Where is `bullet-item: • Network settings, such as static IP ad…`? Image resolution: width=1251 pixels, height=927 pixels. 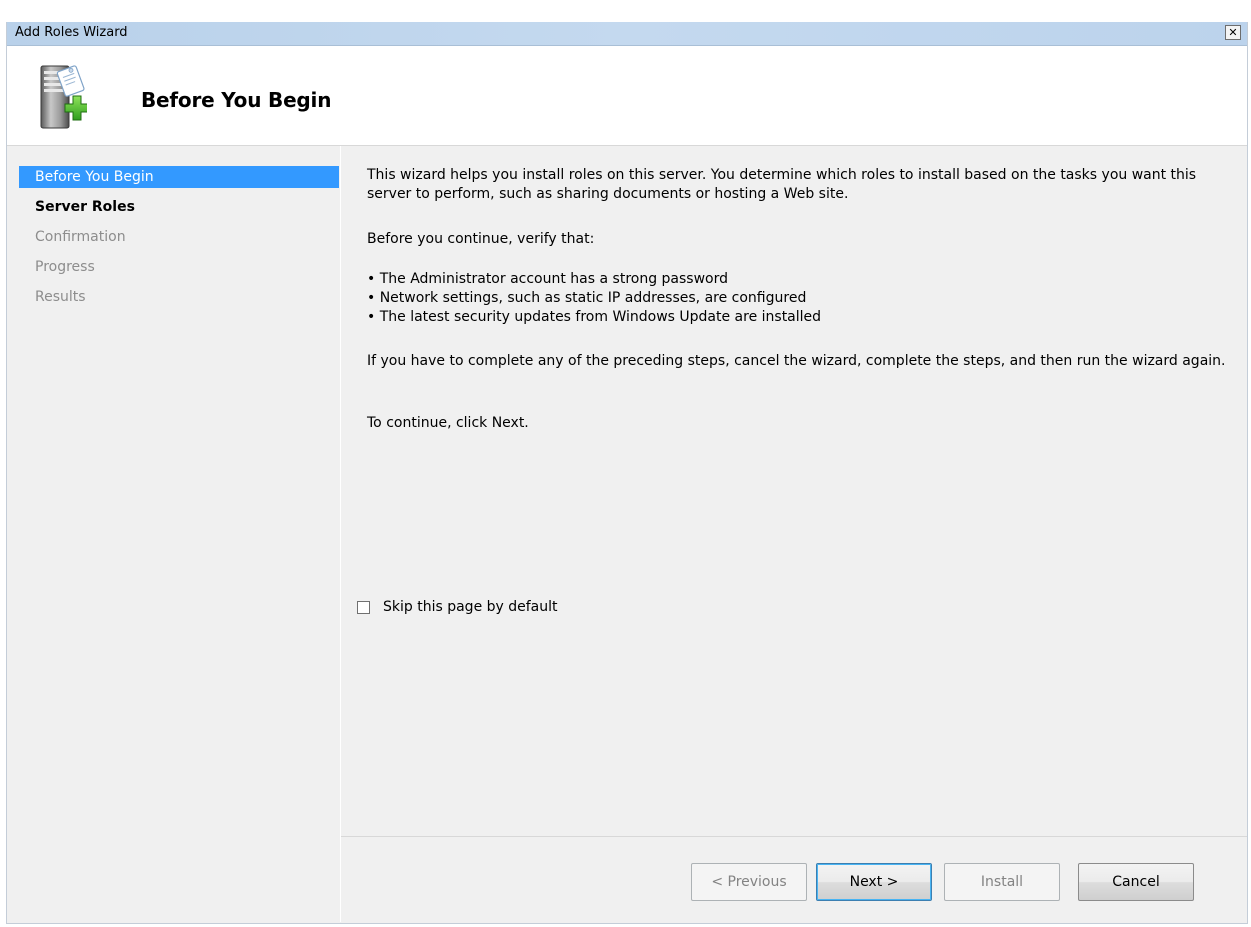 bullet-item: • Network settings, such as static IP ad… is located at coordinates (587, 298).